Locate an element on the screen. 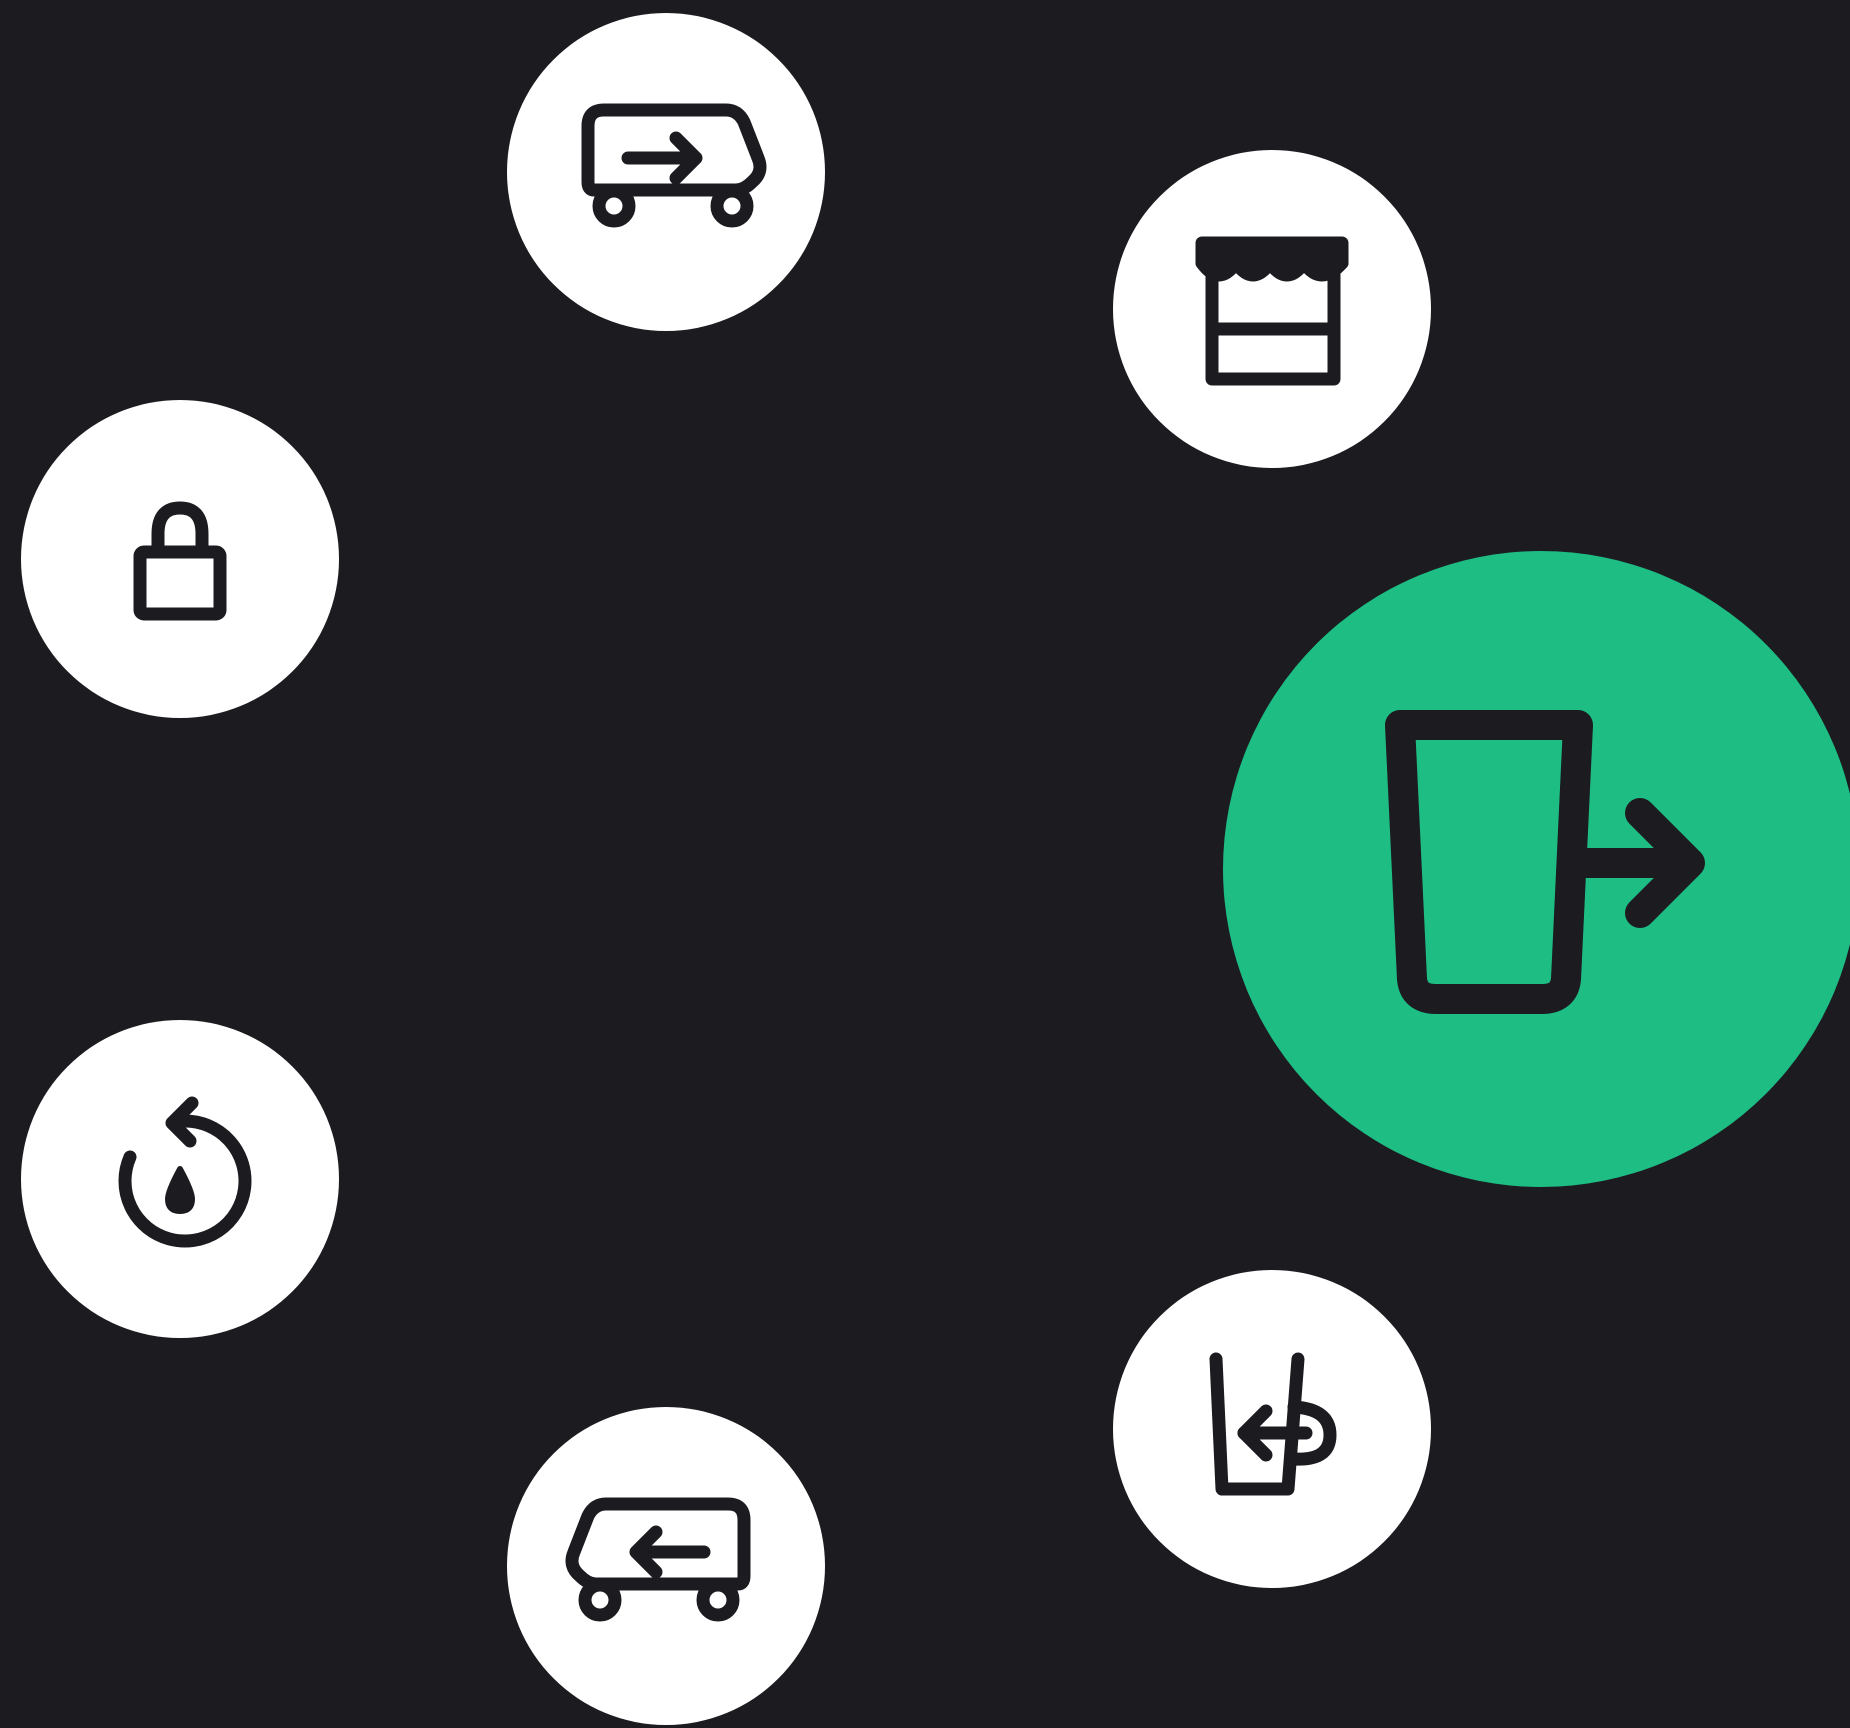 This screenshot has width=1850, height=1728. market-stand-icon is located at coordinates (1272, 309).